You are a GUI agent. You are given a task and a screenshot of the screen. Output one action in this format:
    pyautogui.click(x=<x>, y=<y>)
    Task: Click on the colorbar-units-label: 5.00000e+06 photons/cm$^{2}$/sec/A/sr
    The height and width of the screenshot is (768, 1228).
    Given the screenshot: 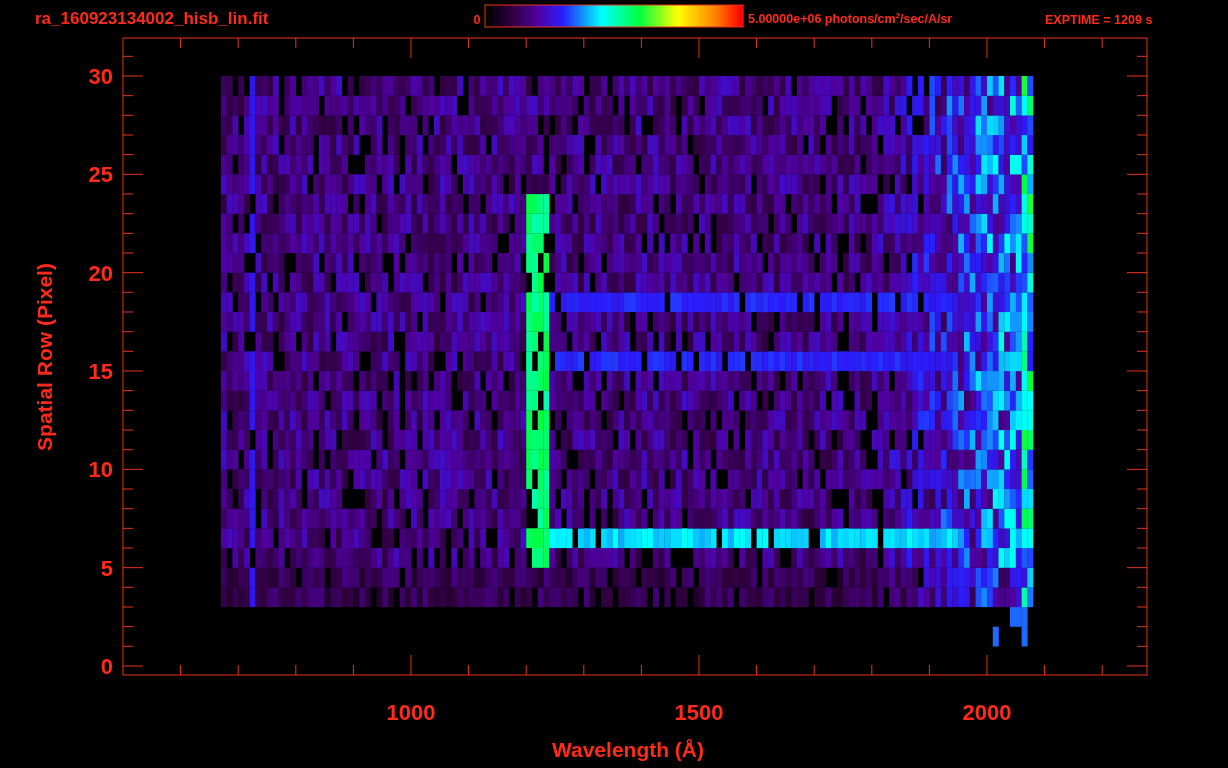 What is the action you would take?
    pyautogui.click(x=850, y=19)
    